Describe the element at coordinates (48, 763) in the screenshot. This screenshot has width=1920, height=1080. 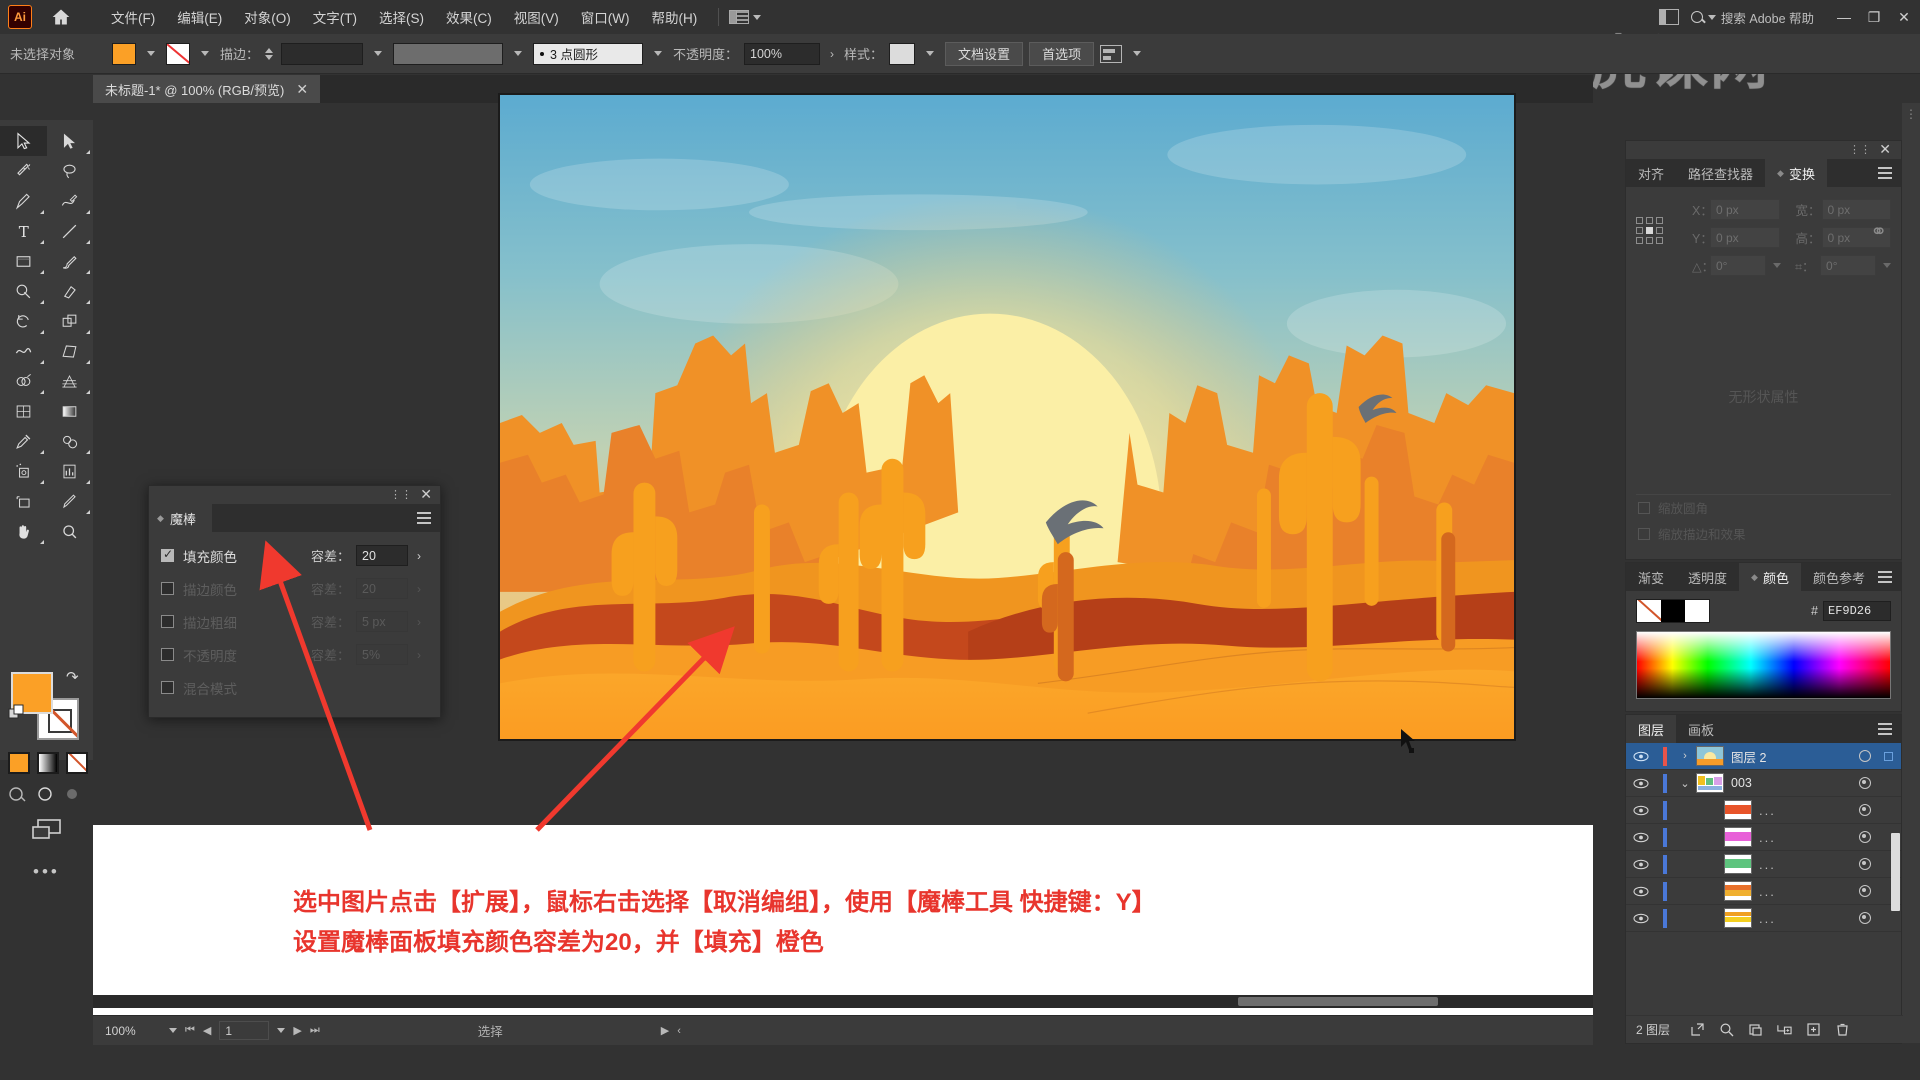
I see `gradient-mode-button` at that location.